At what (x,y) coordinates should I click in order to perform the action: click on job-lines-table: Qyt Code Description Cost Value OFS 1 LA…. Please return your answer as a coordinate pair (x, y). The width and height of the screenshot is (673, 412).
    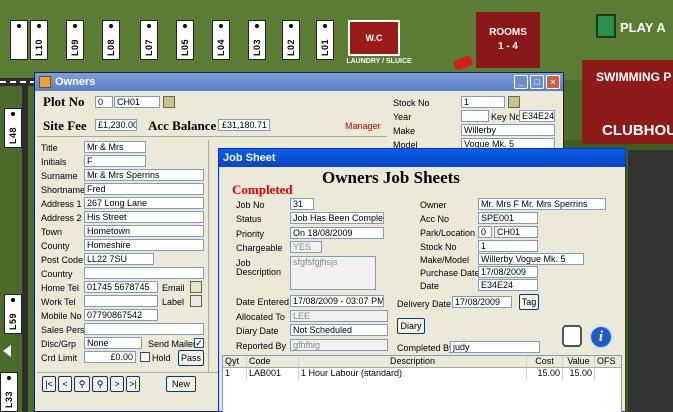
    Looking at the image, I should click on (422, 383).